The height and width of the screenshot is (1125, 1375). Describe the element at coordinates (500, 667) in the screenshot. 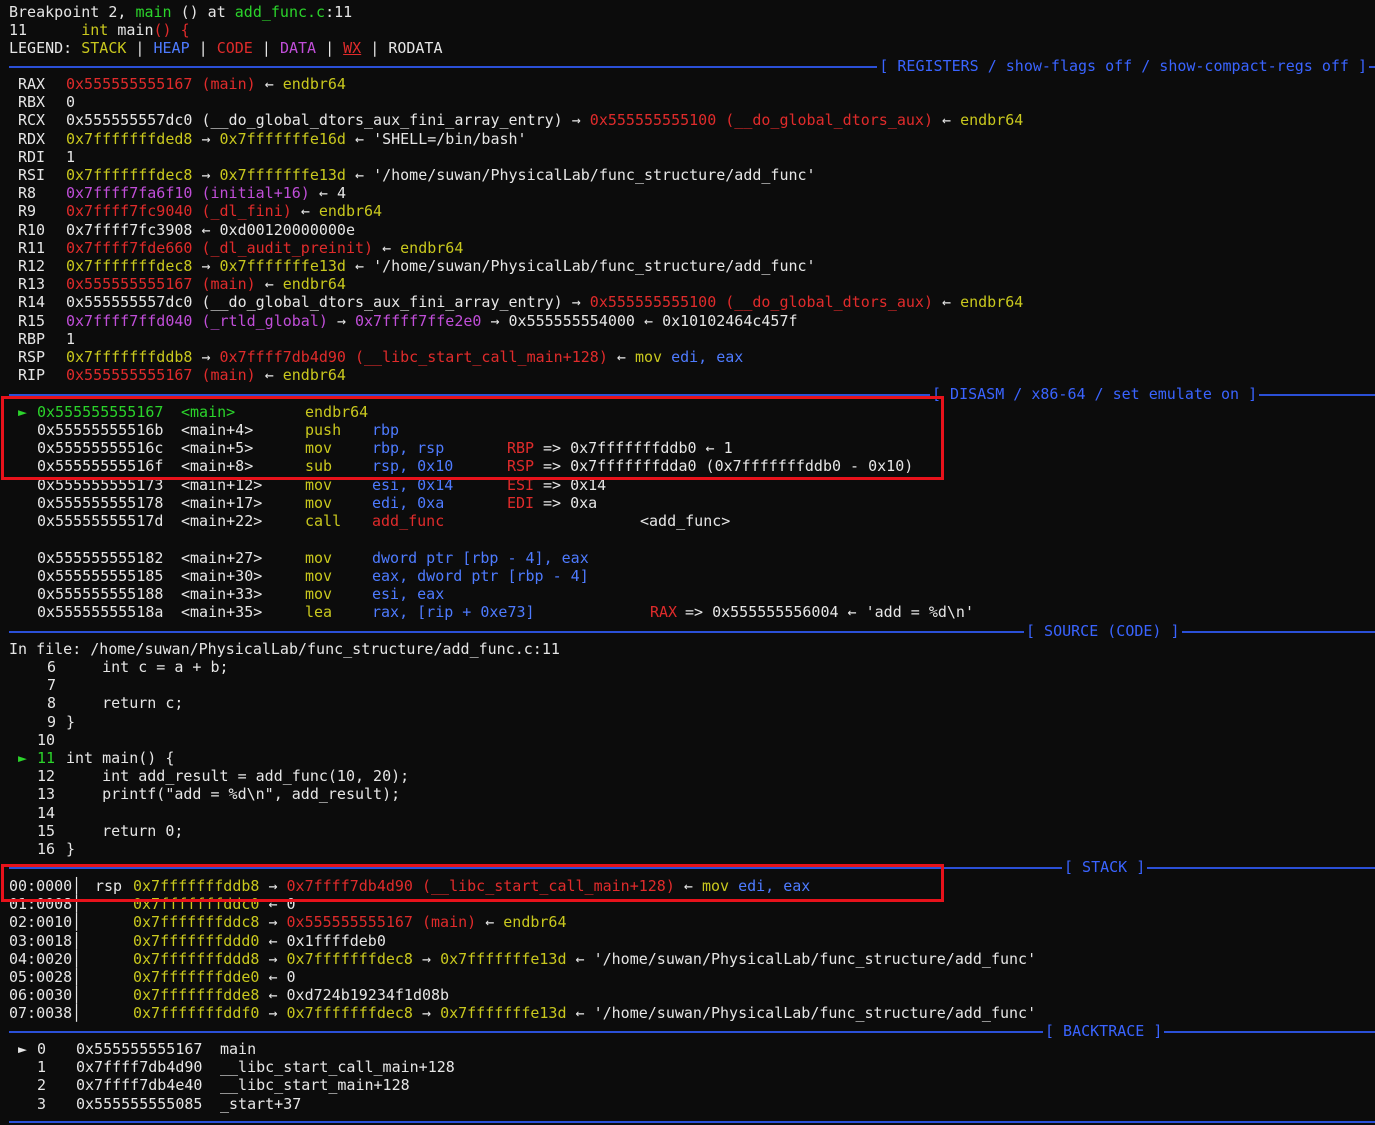

I see `source-line: 6 int c = a + b;` at that location.